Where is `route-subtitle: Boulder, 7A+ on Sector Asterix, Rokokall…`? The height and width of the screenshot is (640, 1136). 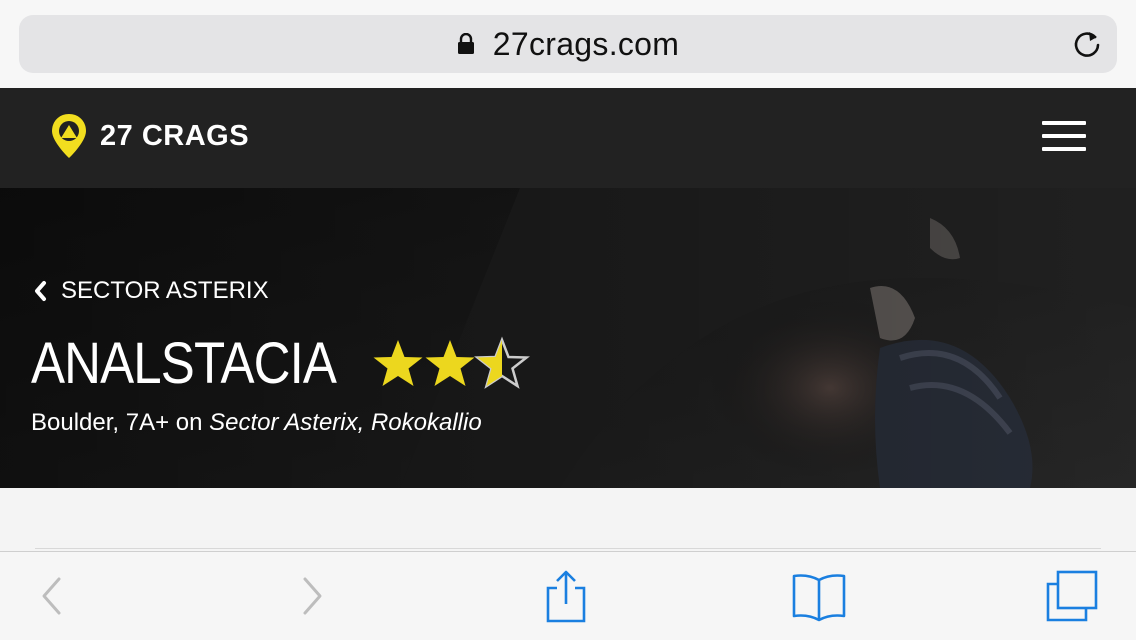 route-subtitle: Boulder, 7A+ on Sector Asterix, Rokokall… is located at coordinates (256, 423).